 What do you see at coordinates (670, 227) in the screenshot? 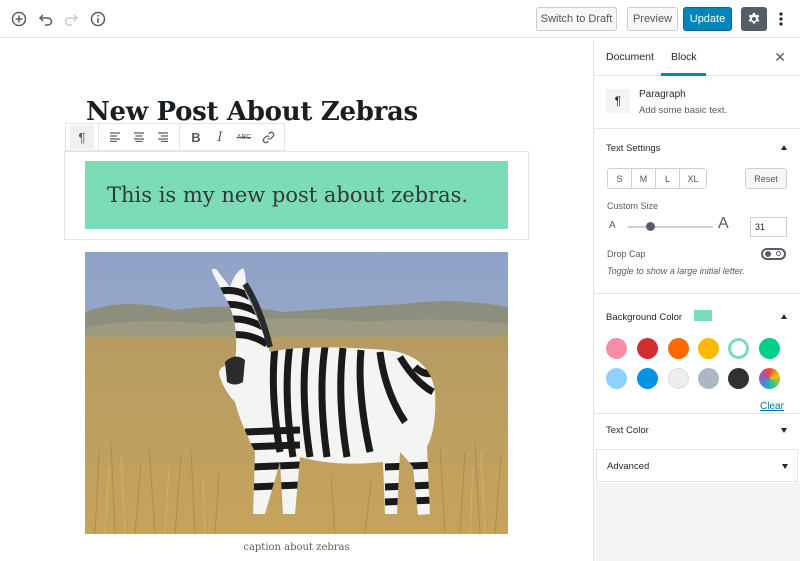
I see `font-size-slider` at bounding box center [670, 227].